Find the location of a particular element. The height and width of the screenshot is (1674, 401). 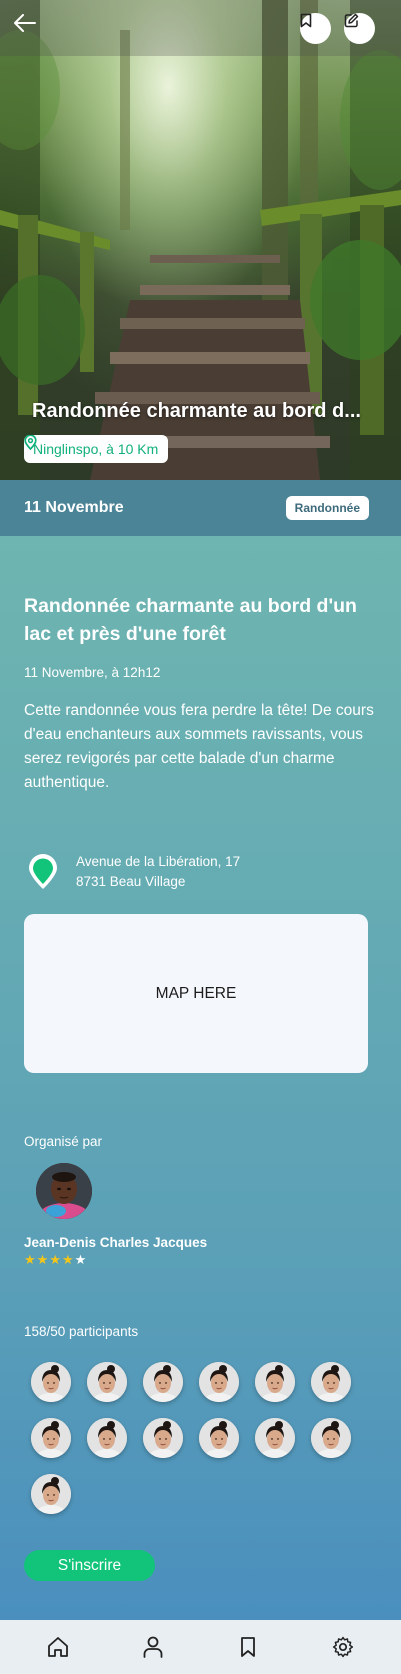

map-placeholder-label: MAP HERE is located at coordinates (196, 993).